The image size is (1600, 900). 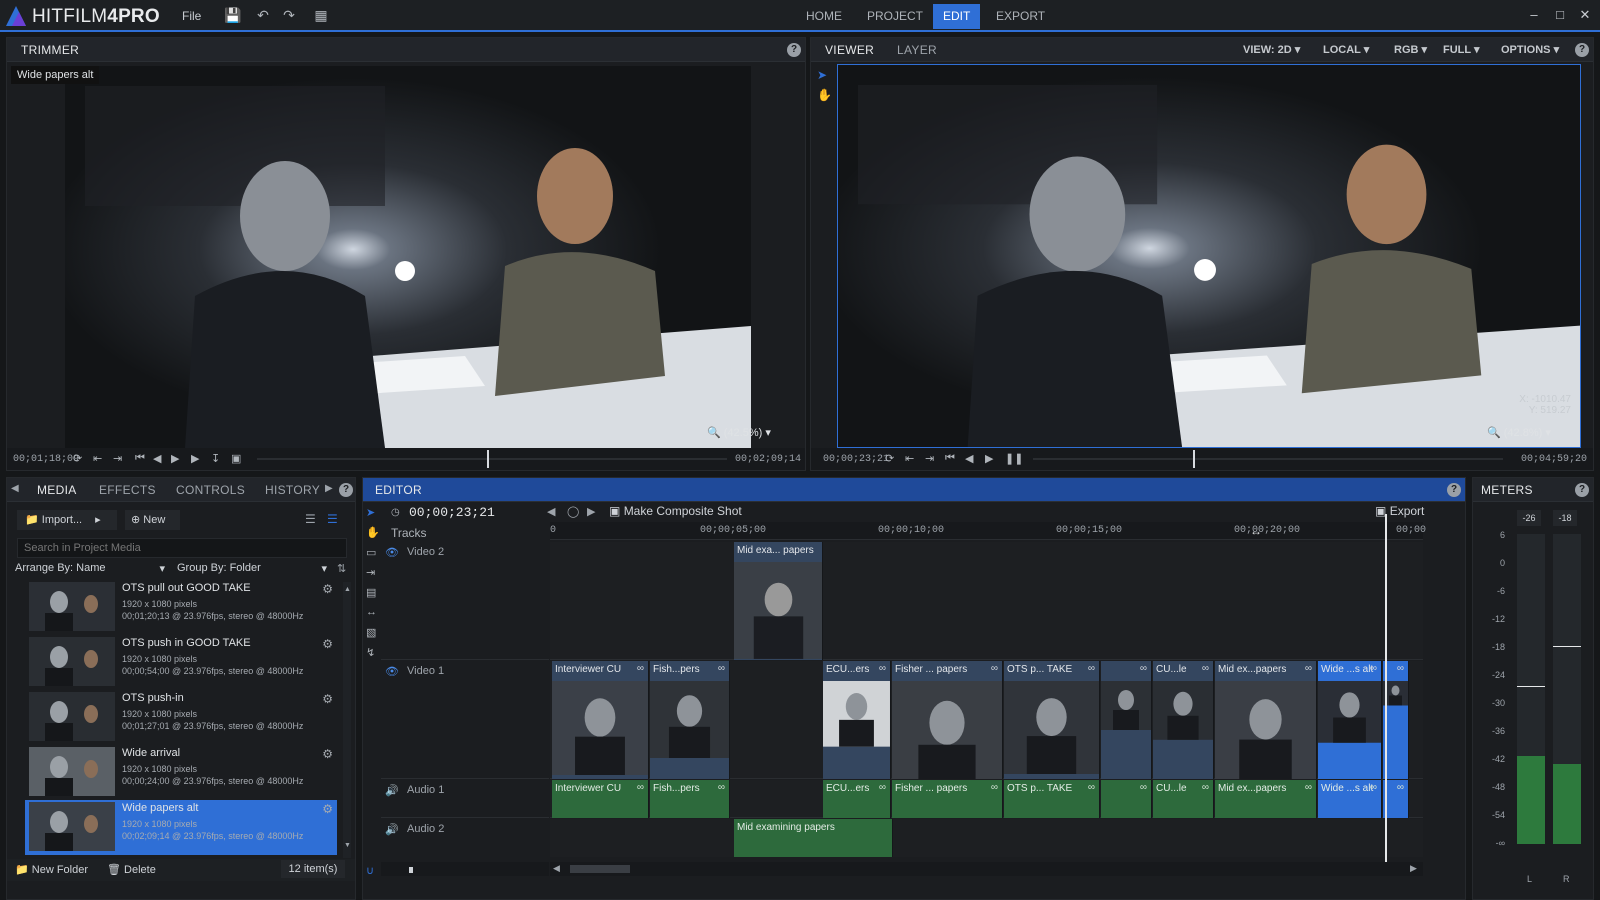 I want to click on tab-project: PROJECT, so click(x=895, y=16).